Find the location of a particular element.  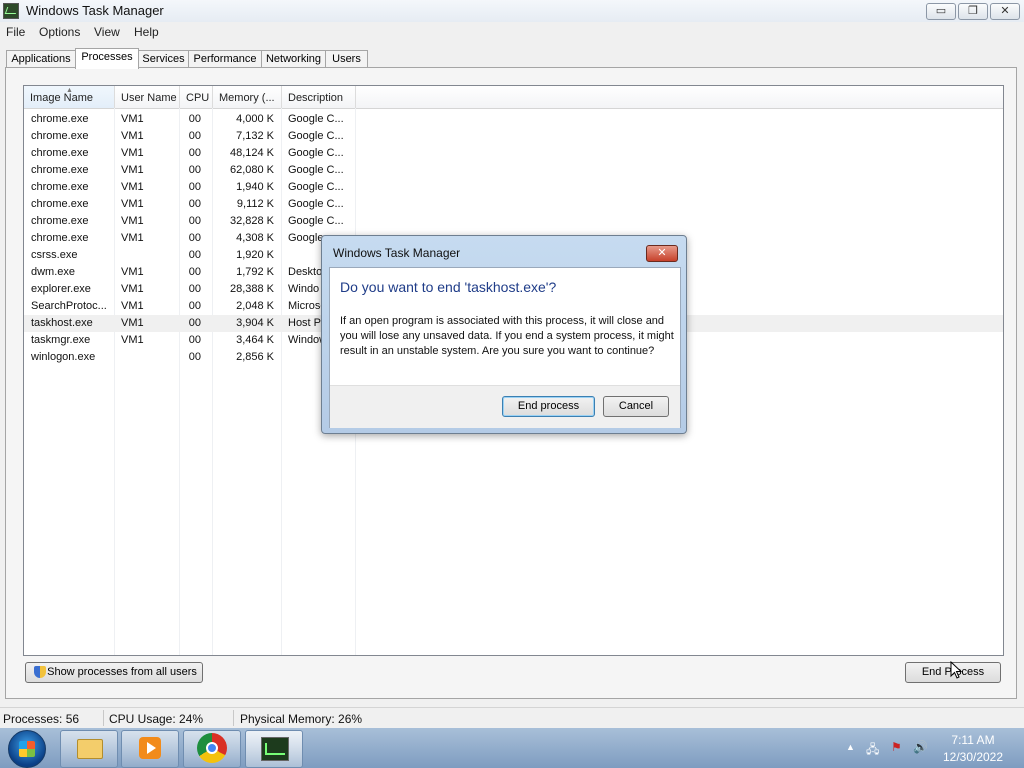

folder-icon is located at coordinates (90, 749).